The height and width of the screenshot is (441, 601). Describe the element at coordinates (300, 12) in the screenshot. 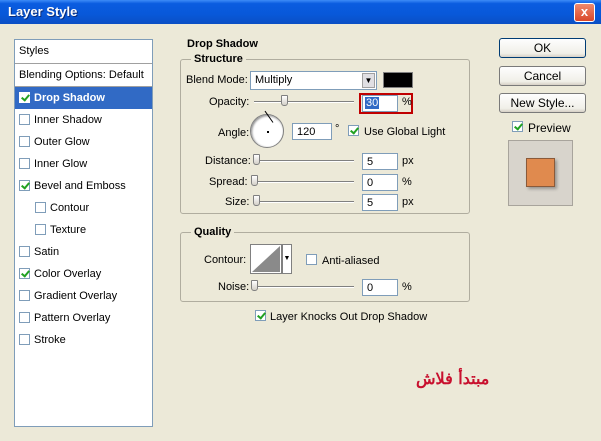

I see `title-bar: Layer Style x` at that location.